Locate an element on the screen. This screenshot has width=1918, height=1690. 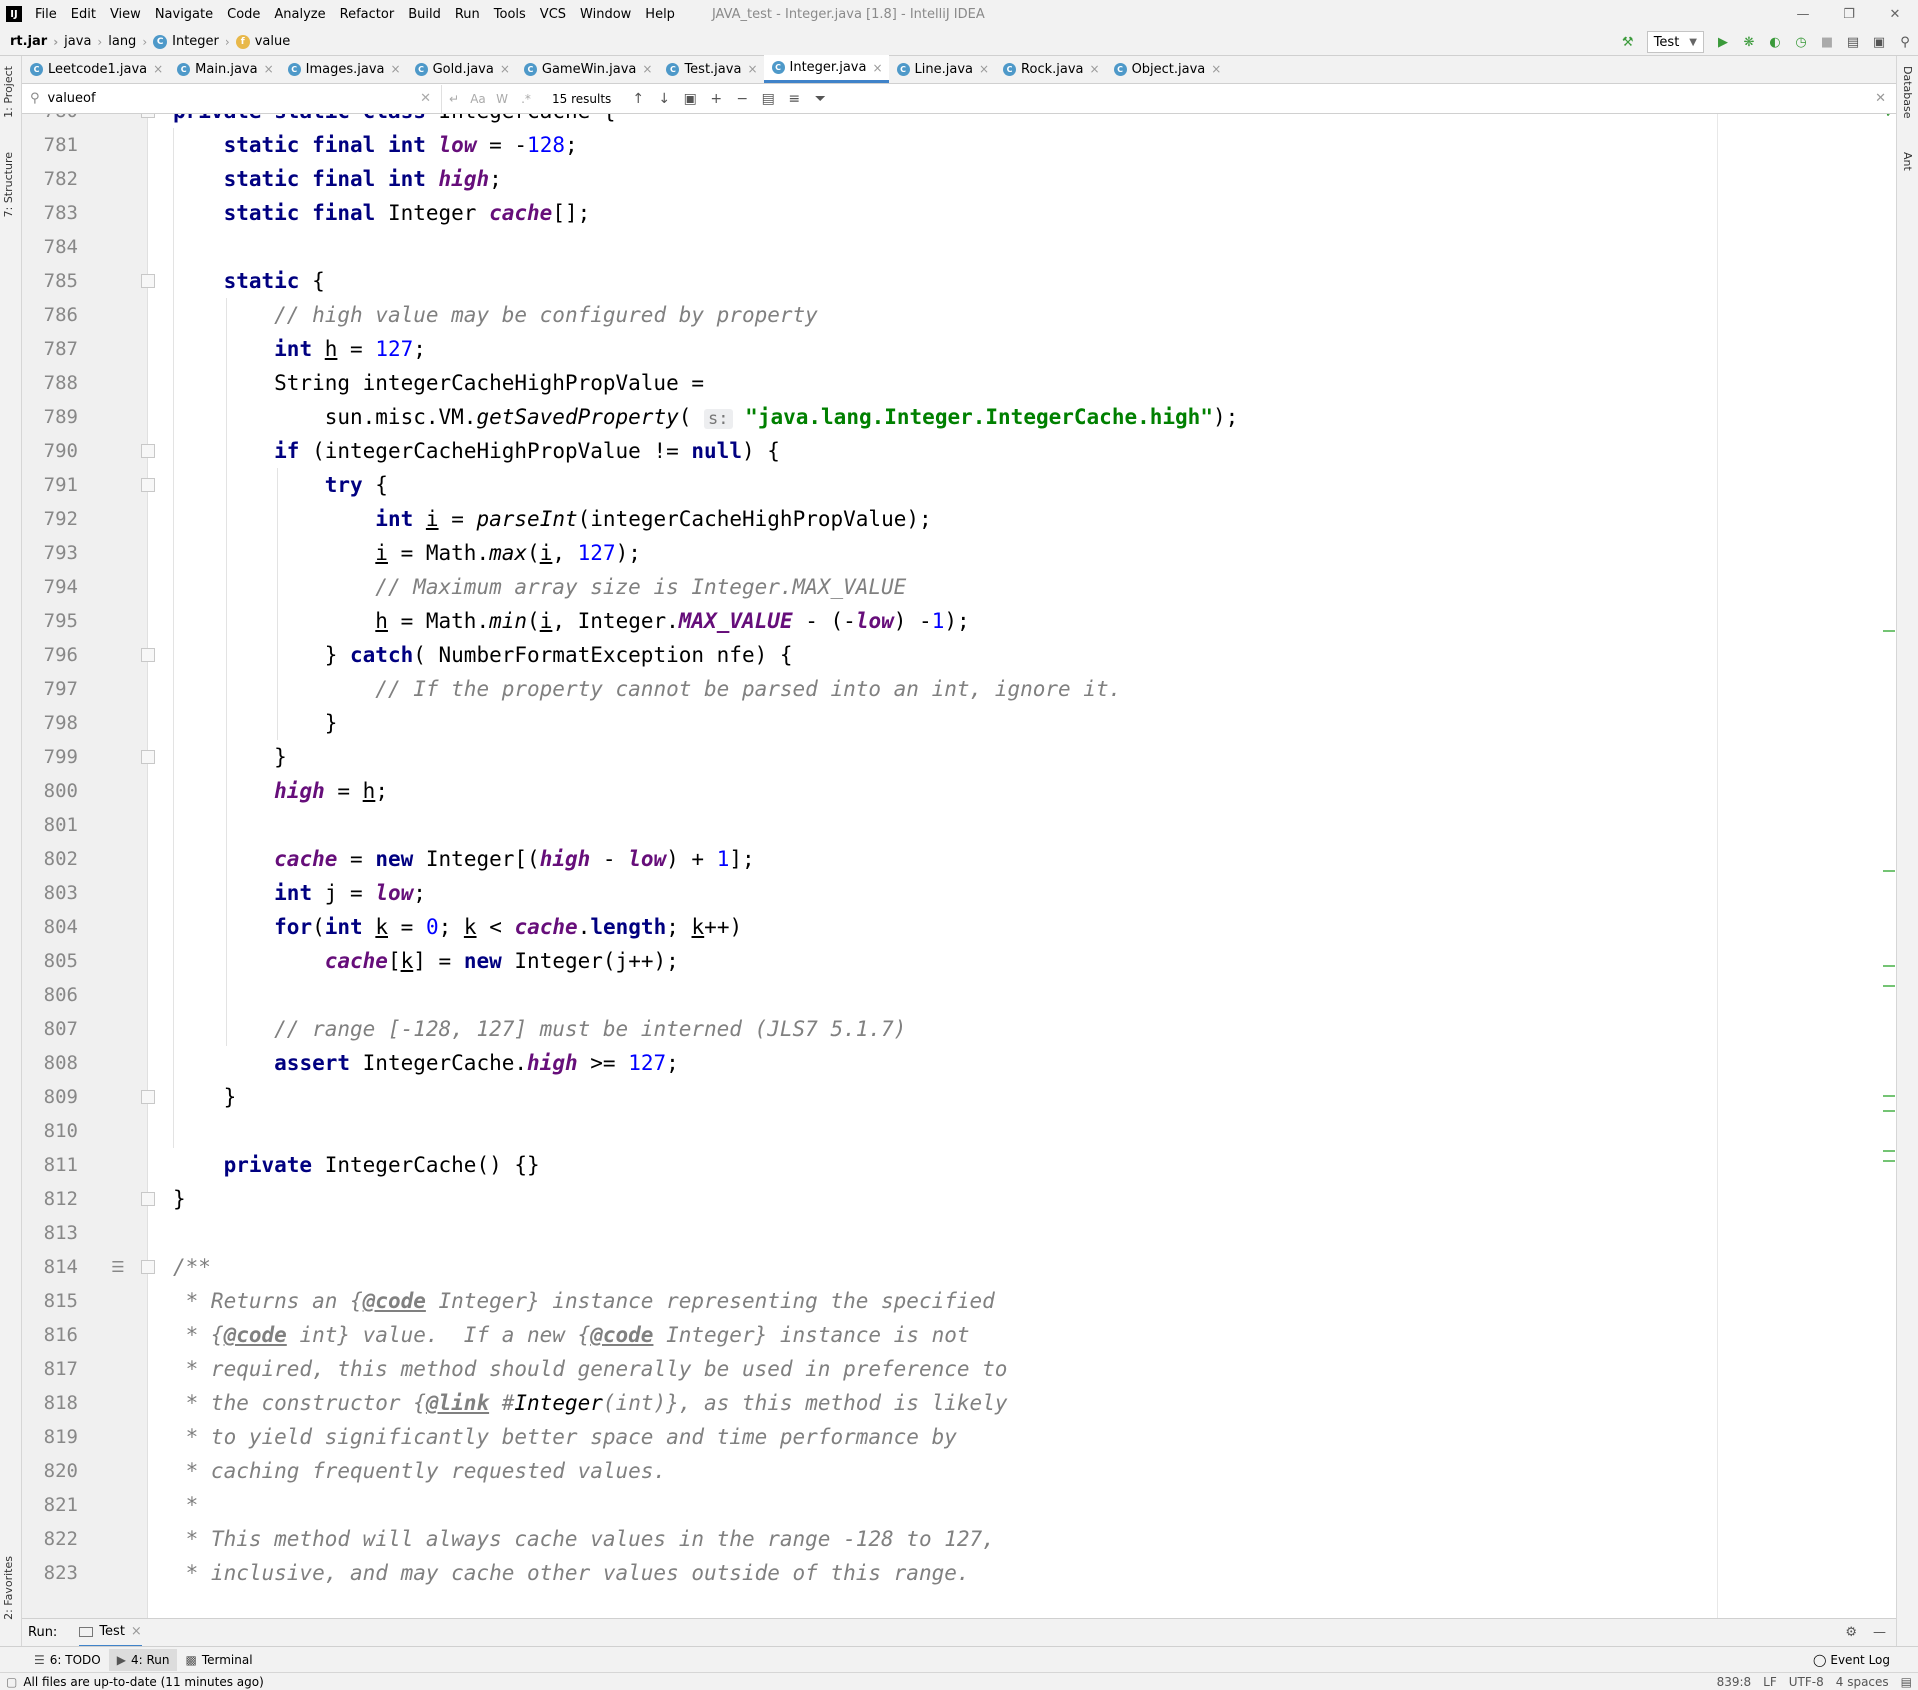
code-text: /** is located at coordinates (192, 1267).